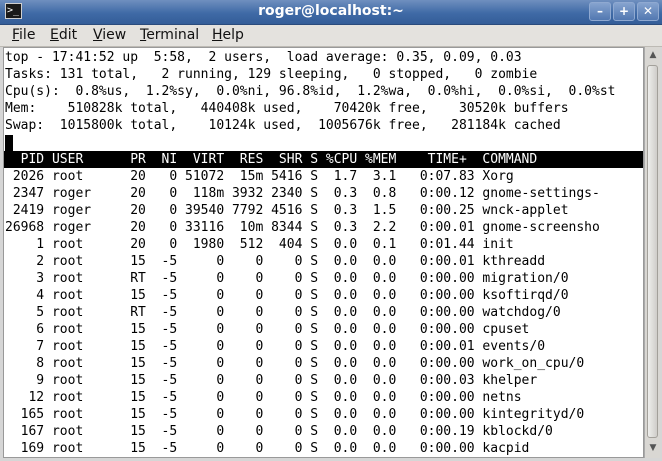  I want to click on scroll-up-icon: ▲, so click(653, 55).